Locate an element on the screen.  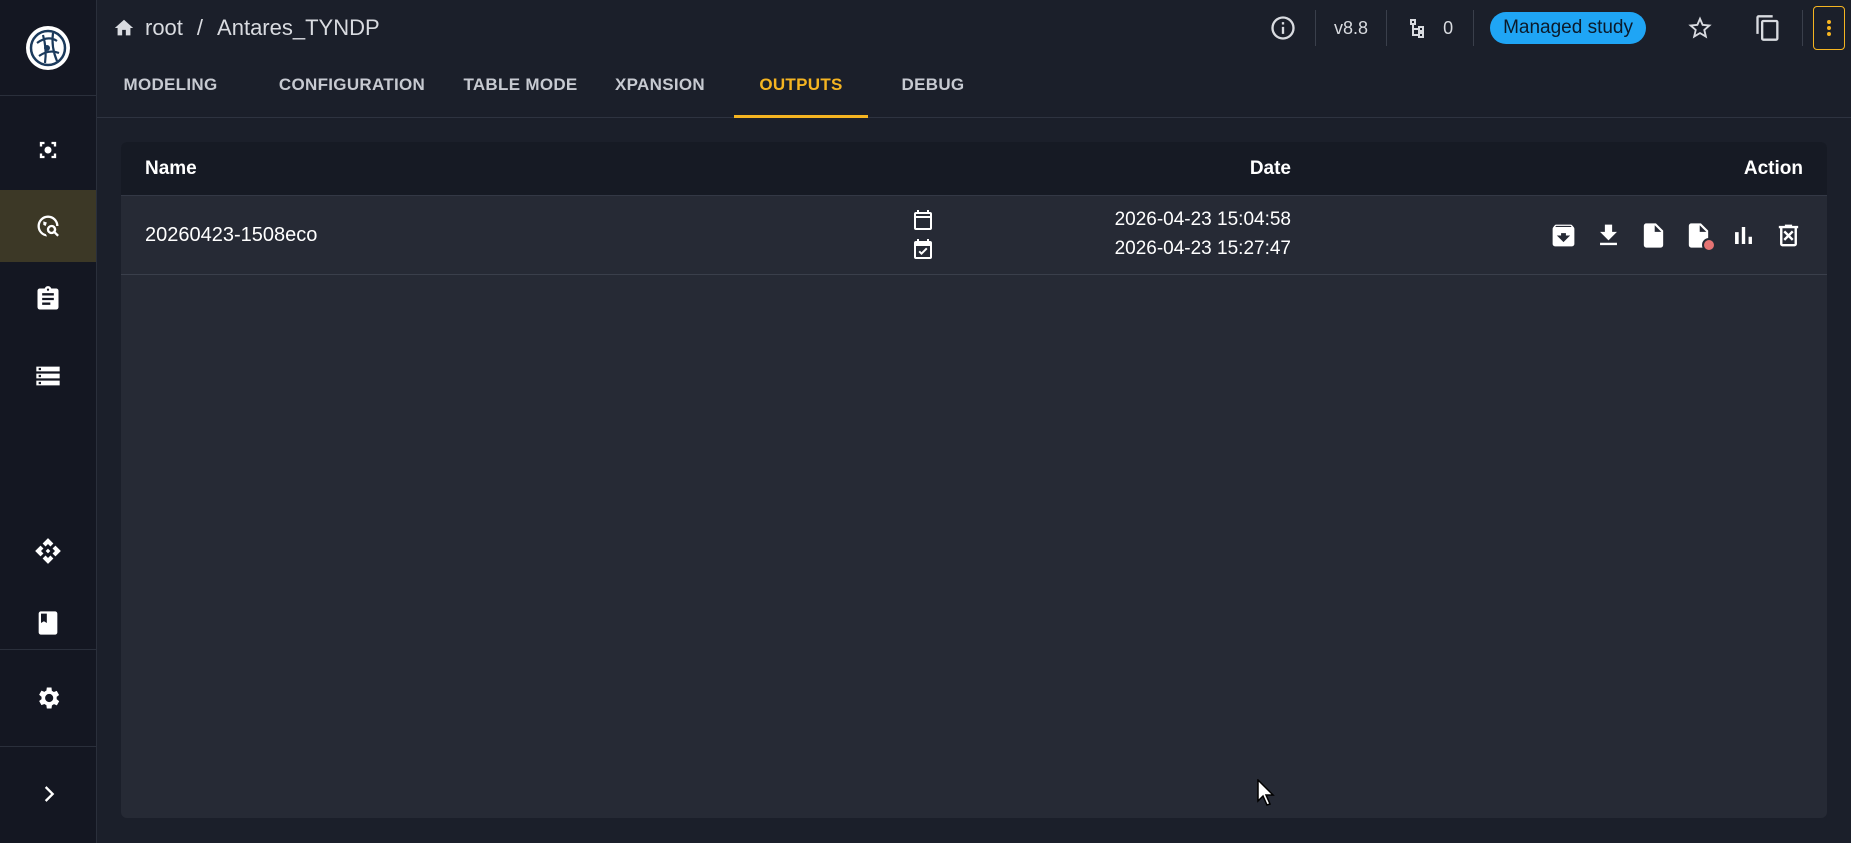
error-indicator is located at coordinates (1709, 245).